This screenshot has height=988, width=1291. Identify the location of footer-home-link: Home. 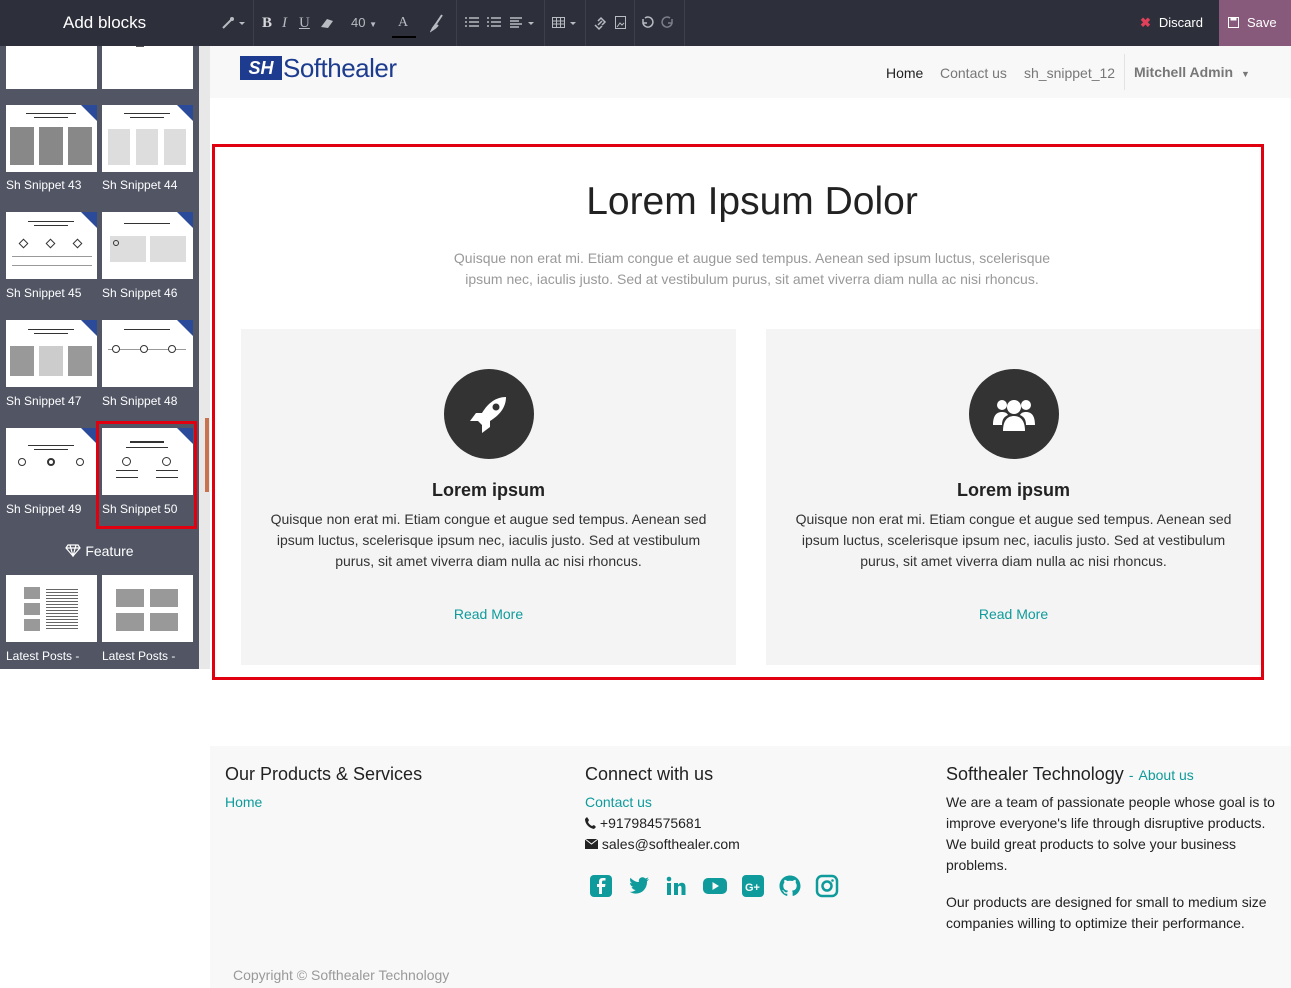
(243, 802).